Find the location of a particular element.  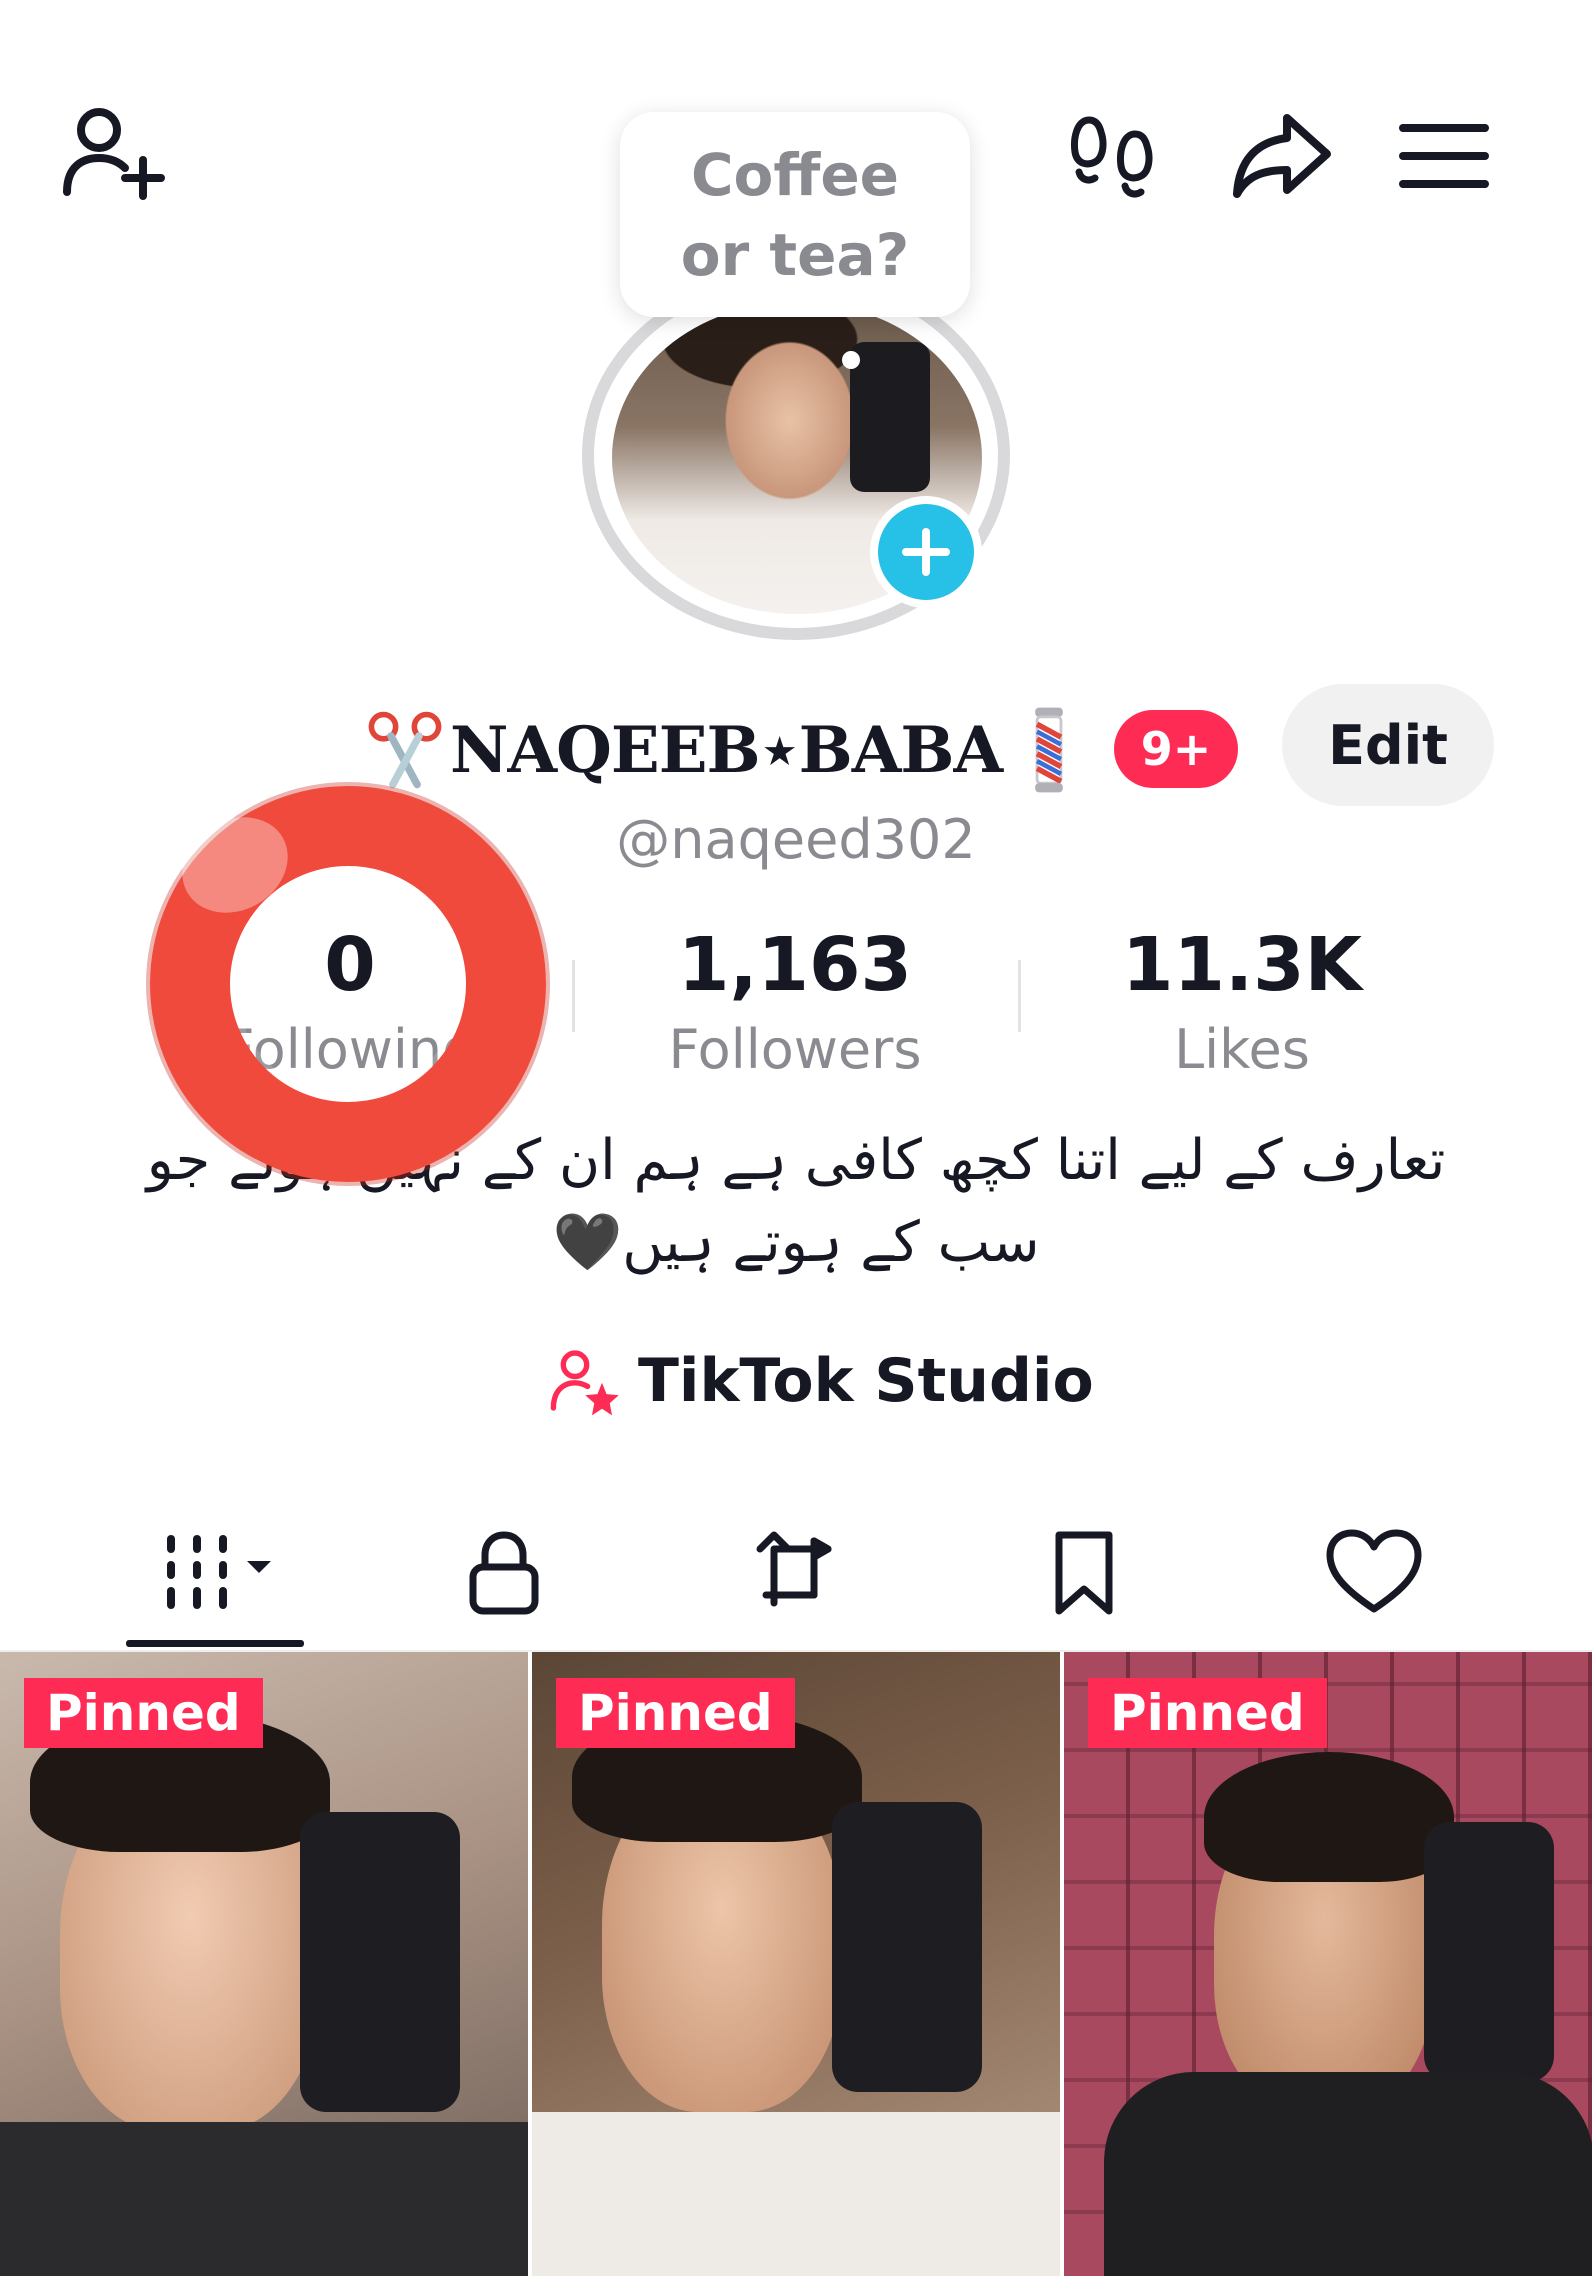

status-bubble: Coffee or tea? is located at coordinates (795, 214).